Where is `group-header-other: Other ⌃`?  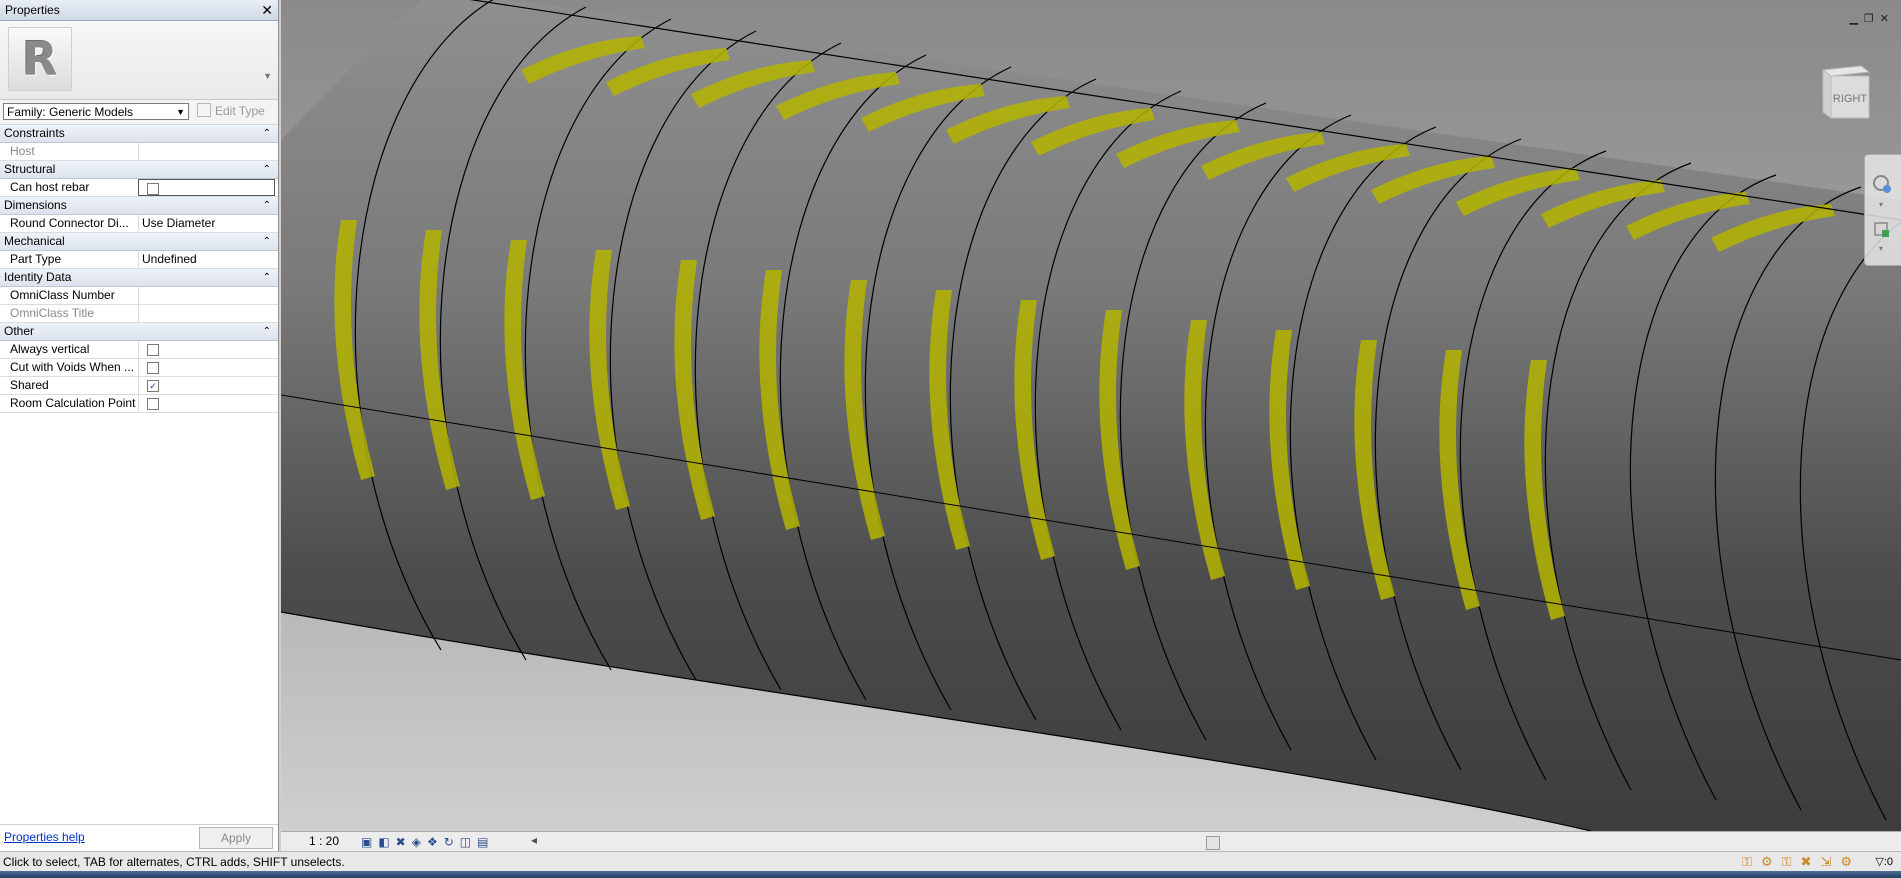
group-header-other: Other ⌃ is located at coordinates (139, 332).